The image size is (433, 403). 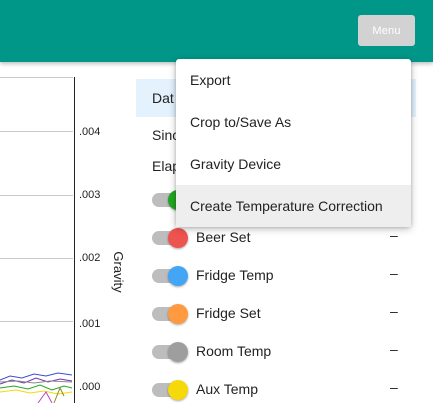 I want to click on menu-item-export: Export, so click(x=293, y=80).